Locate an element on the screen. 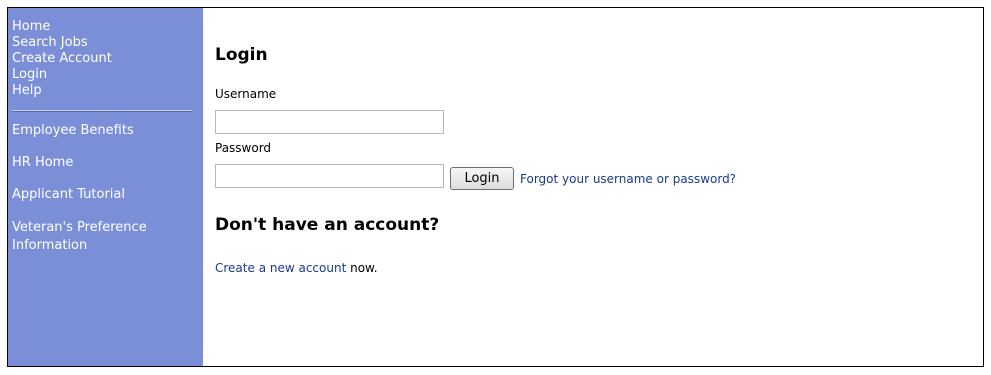 The height and width of the screenshot is (375, 991). password-input is located at coordinates (329, 176).